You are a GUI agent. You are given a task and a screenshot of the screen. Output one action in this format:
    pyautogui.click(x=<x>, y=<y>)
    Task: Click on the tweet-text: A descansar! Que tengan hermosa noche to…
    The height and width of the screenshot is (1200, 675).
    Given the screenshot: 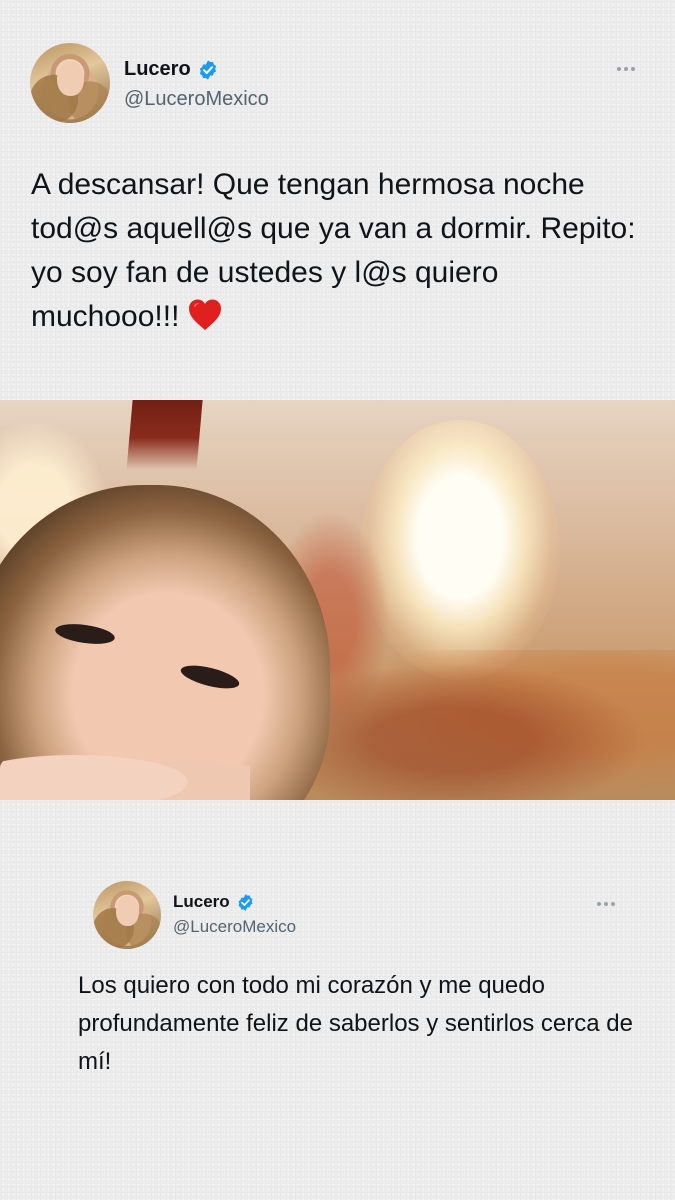 What is the action you would take?
    pyautogui.click(x=336, y=254)
    